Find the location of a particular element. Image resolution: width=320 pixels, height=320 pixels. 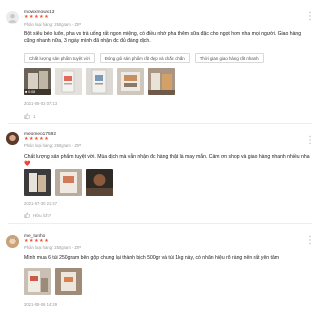

video-duration: ■ 0:08 is located at coordinates (30, 92).